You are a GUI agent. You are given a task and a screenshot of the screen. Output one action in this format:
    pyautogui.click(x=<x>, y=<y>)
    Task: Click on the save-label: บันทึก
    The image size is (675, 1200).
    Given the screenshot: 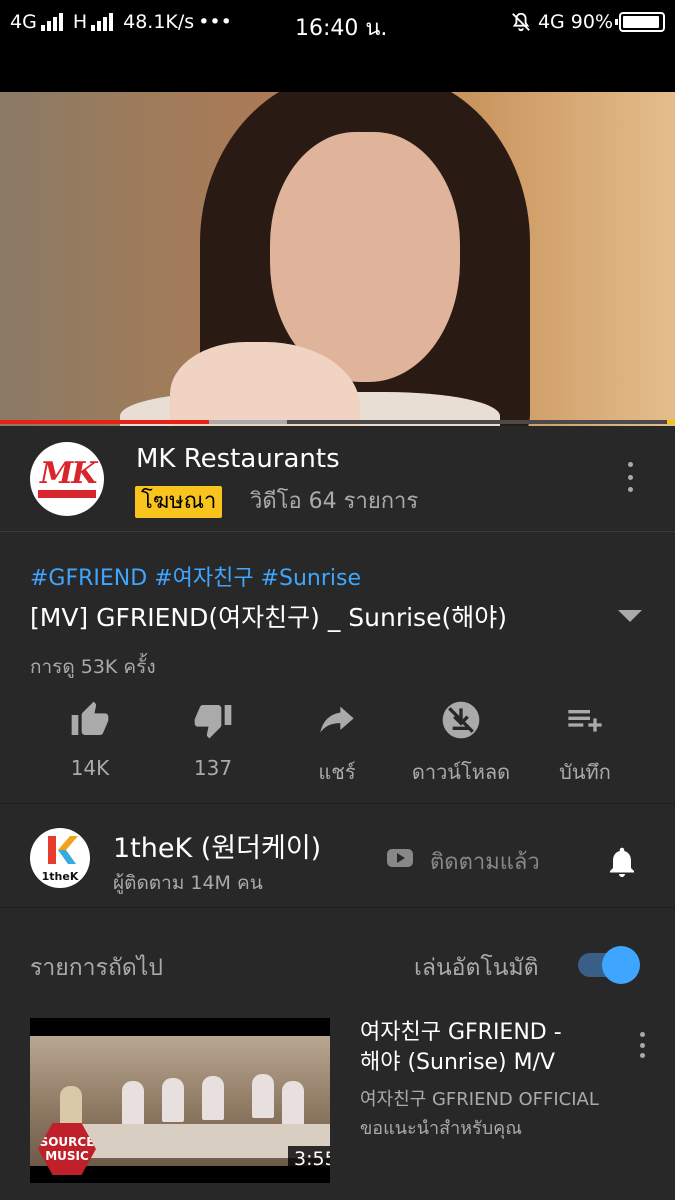 What is the action you would take?
    pyautogui.click(x=585, y=772)
    